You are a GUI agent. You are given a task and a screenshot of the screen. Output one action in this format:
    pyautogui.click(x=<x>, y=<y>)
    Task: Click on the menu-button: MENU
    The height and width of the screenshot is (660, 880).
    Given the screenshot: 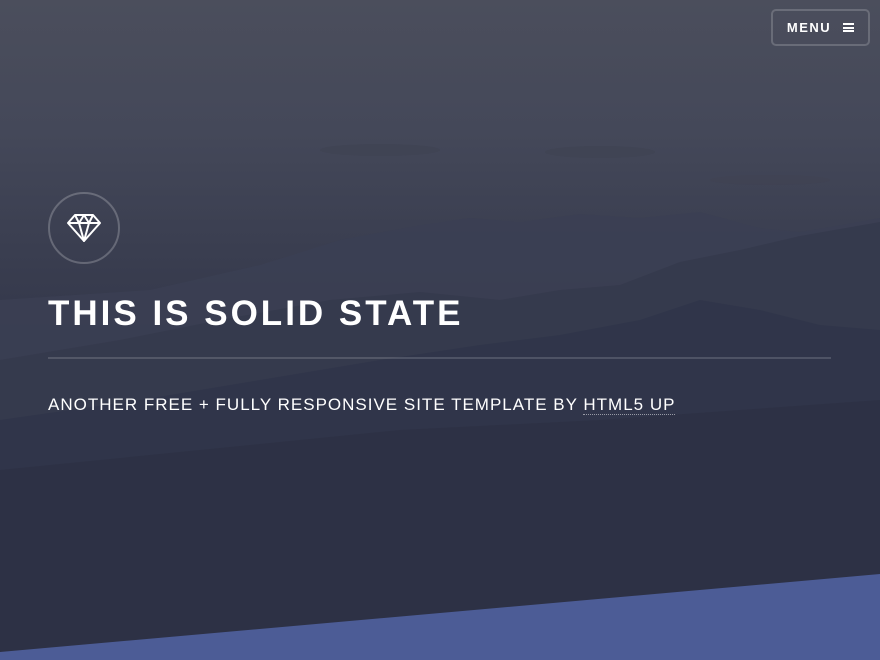 What is the action you would take?
    pyautogui.click(x=820, y=27)
    